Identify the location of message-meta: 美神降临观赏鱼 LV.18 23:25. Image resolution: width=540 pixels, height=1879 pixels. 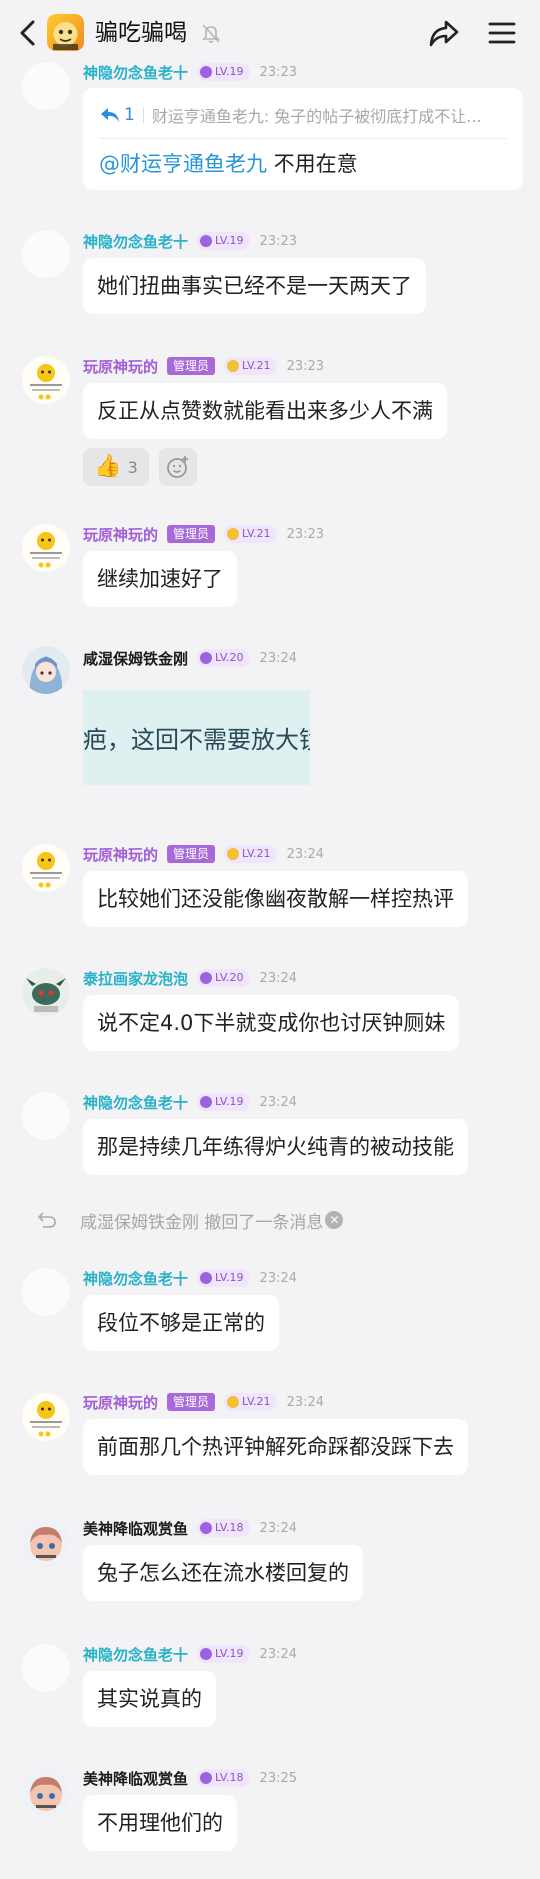
(190, 1778).